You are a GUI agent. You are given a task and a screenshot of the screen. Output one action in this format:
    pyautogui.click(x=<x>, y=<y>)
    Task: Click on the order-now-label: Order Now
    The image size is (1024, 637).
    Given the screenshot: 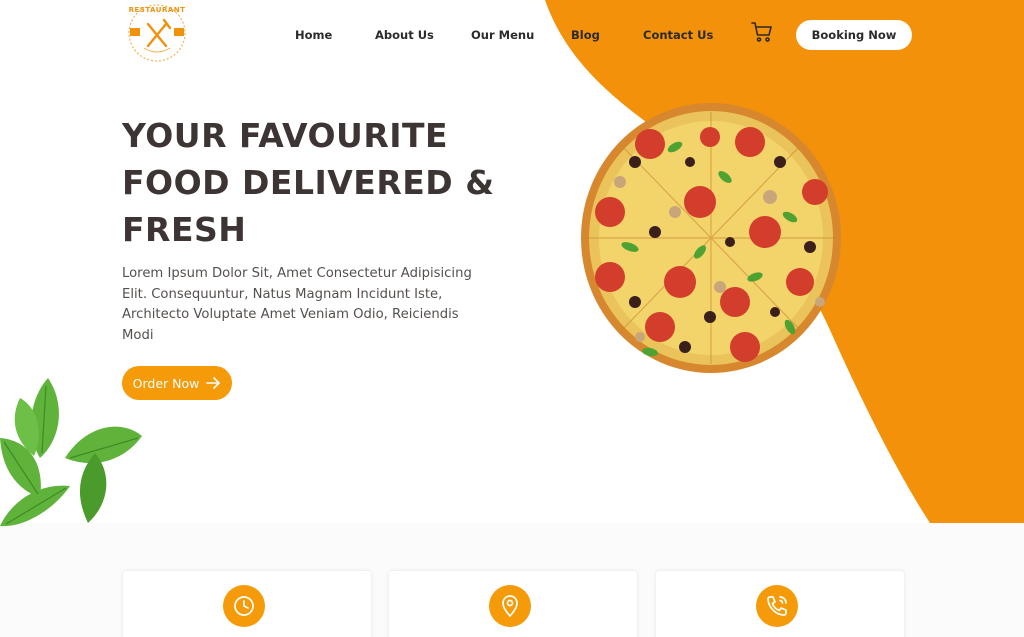 What is the action you would take?
    pyautogui.click(x=166, y=383)
    